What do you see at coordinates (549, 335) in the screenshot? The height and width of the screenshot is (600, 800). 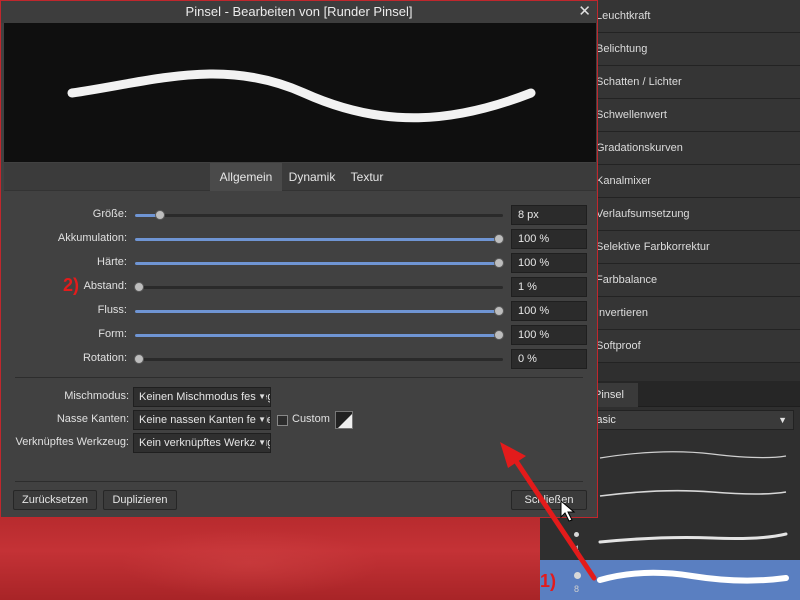 I see `form-value-field: 100 %` at bounding box center [549, 335].